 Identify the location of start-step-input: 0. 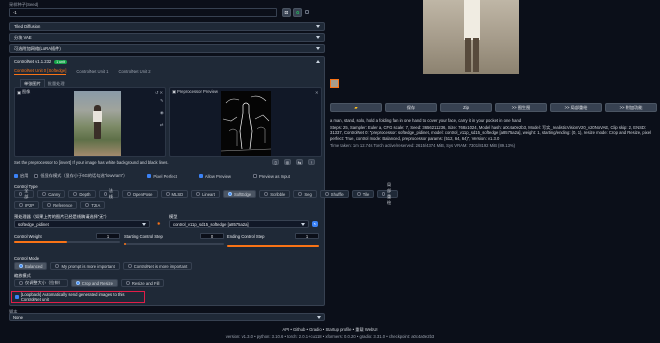
(212, 236).